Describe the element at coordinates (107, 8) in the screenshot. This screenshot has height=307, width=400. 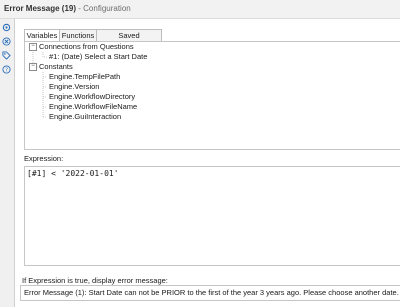
I see `window-title-sub: Configuration` at that location.